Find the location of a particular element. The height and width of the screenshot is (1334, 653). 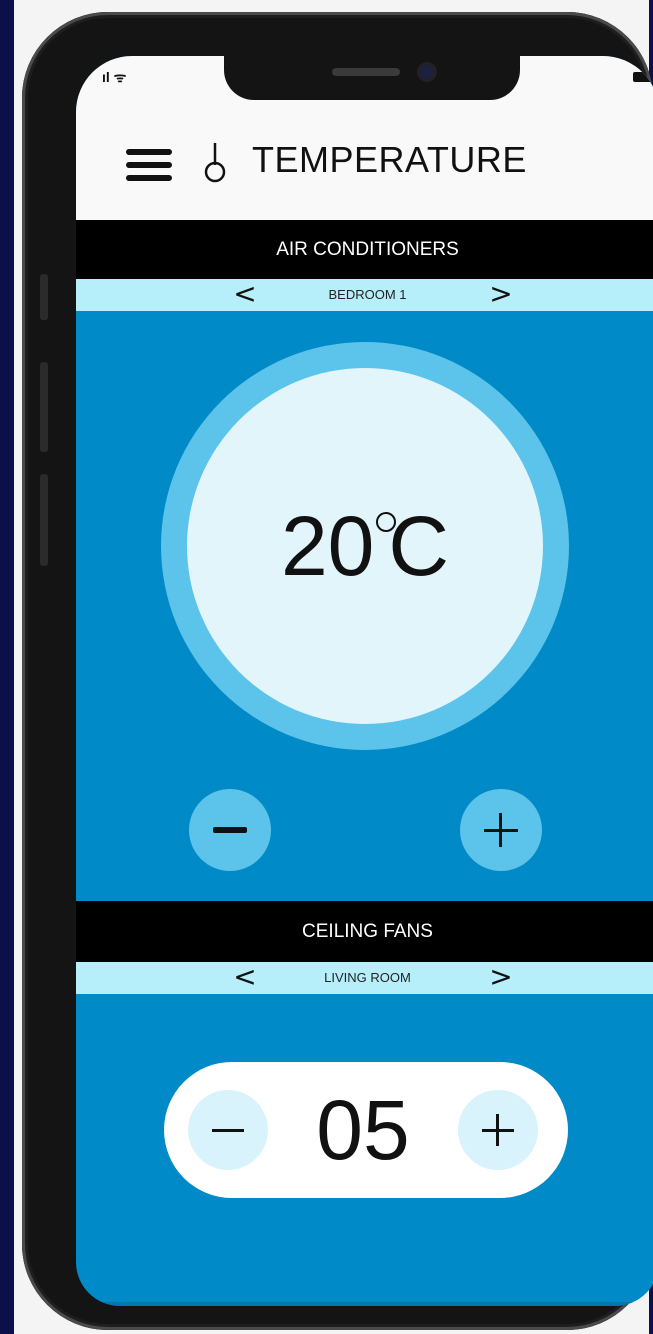

speaker-grille is located at coordinates (366, 72).